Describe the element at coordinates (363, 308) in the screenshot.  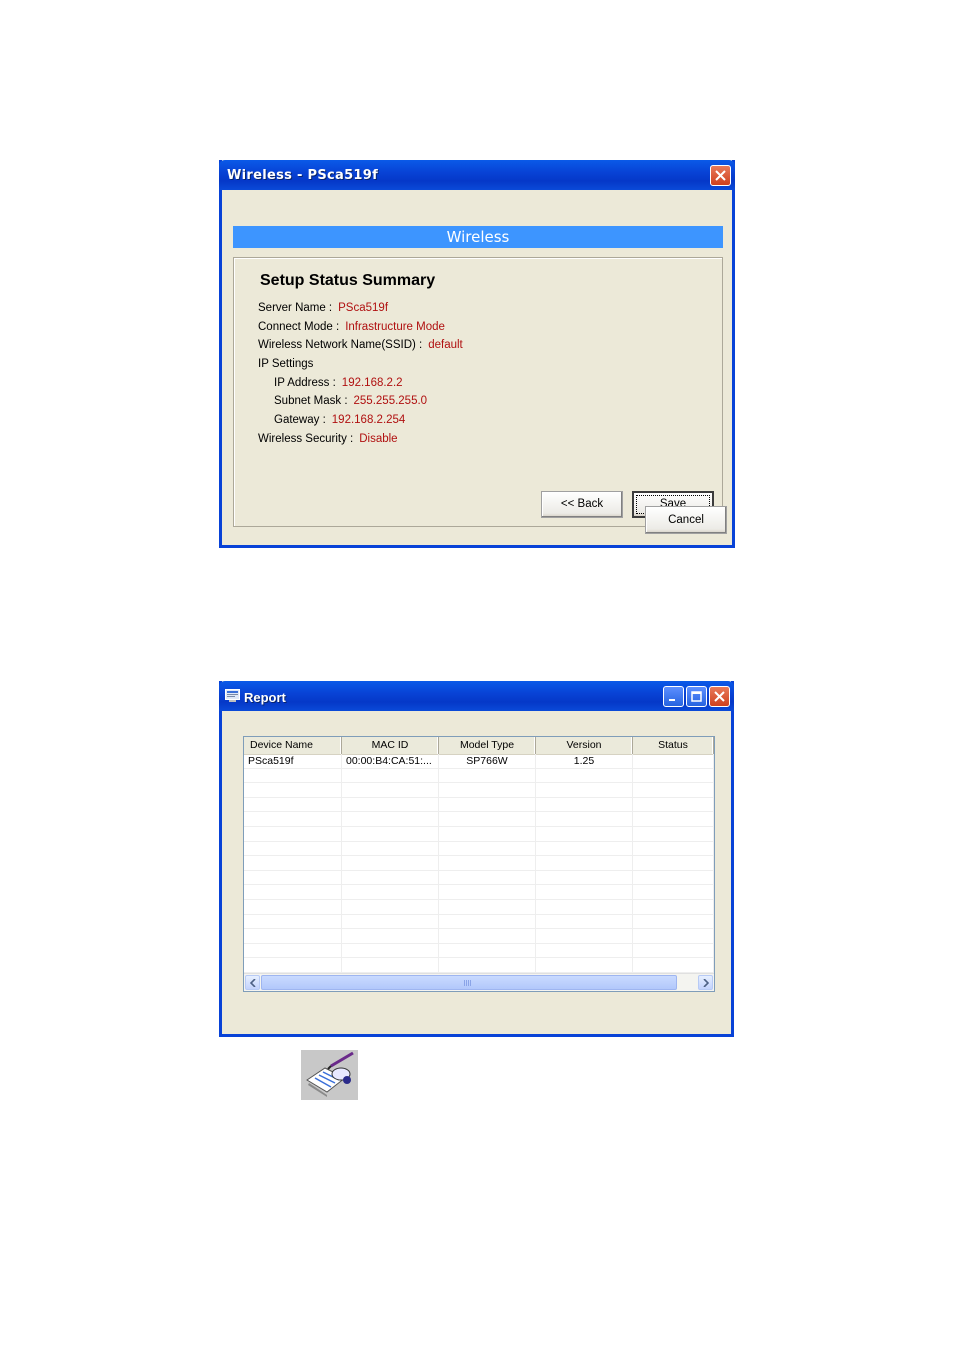
I see `field-value: PSca519f` at that location.